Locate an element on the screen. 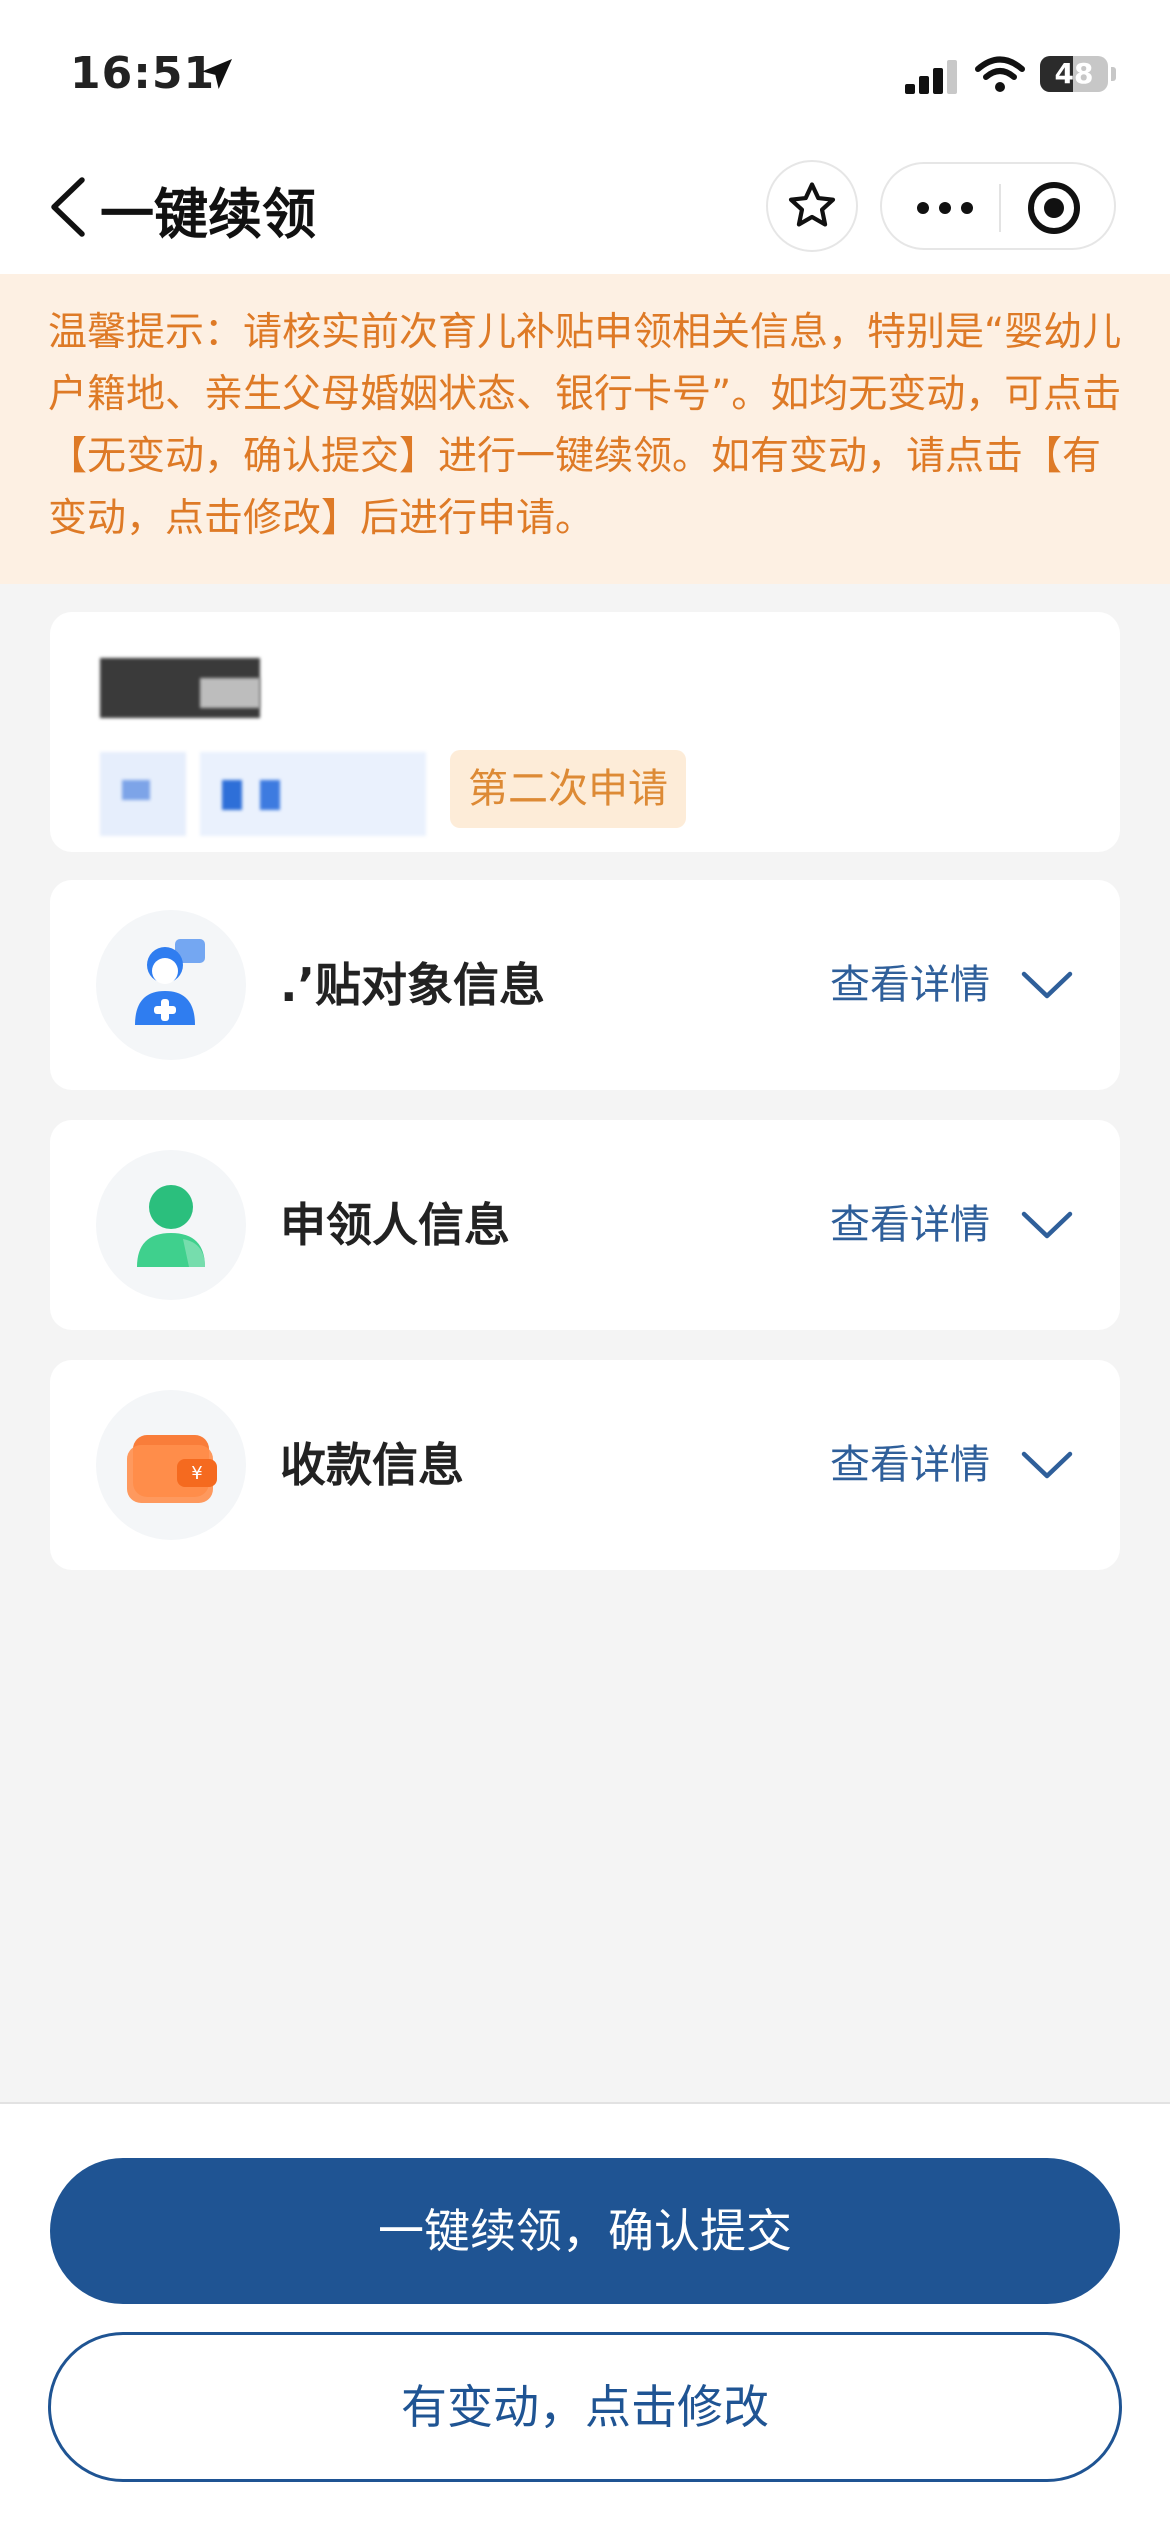  person-icon is located at coordinates (171, 1225).